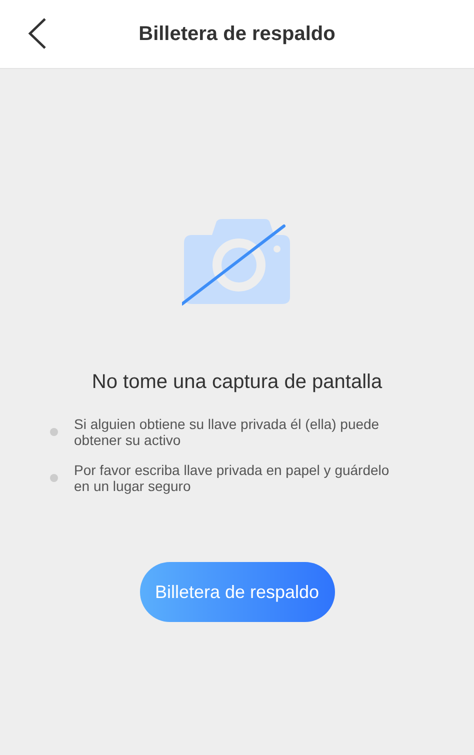  Describe the element at coordinates (237, 34) in the screenshot. I see `page-title: Billetera de respaldo` at that location.